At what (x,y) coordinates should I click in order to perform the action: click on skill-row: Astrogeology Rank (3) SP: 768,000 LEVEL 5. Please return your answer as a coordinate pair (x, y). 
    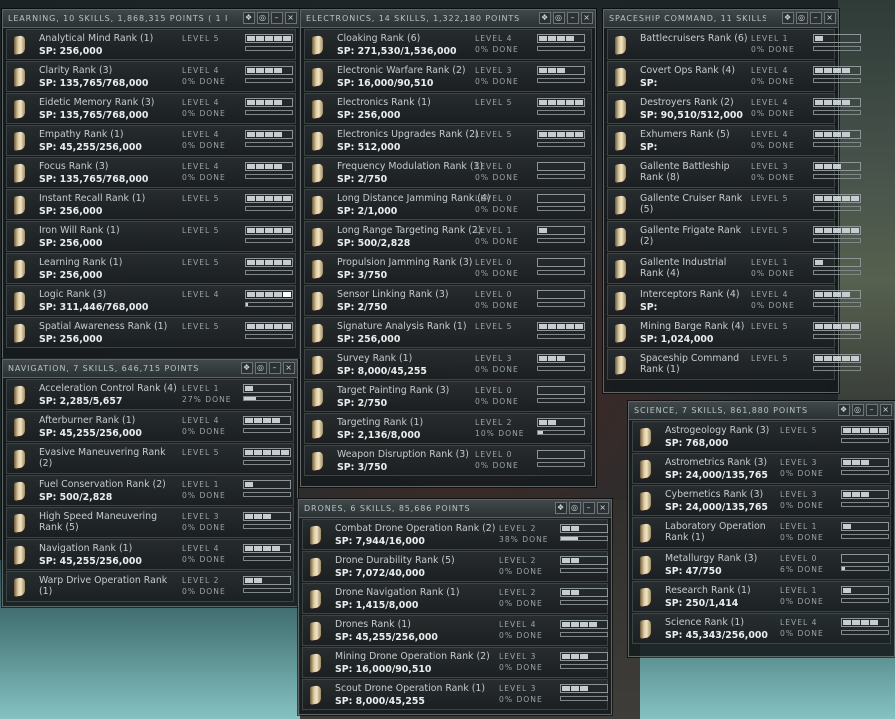
    Looking at the image, I should click on (761, 436).